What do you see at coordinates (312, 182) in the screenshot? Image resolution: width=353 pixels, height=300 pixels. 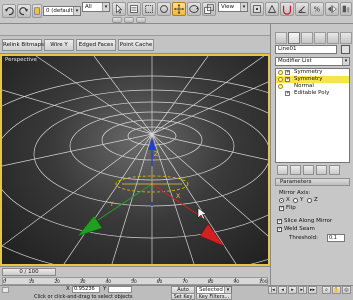 I see `parameters-rollout: Parameters` at bounding box center [312, 182].